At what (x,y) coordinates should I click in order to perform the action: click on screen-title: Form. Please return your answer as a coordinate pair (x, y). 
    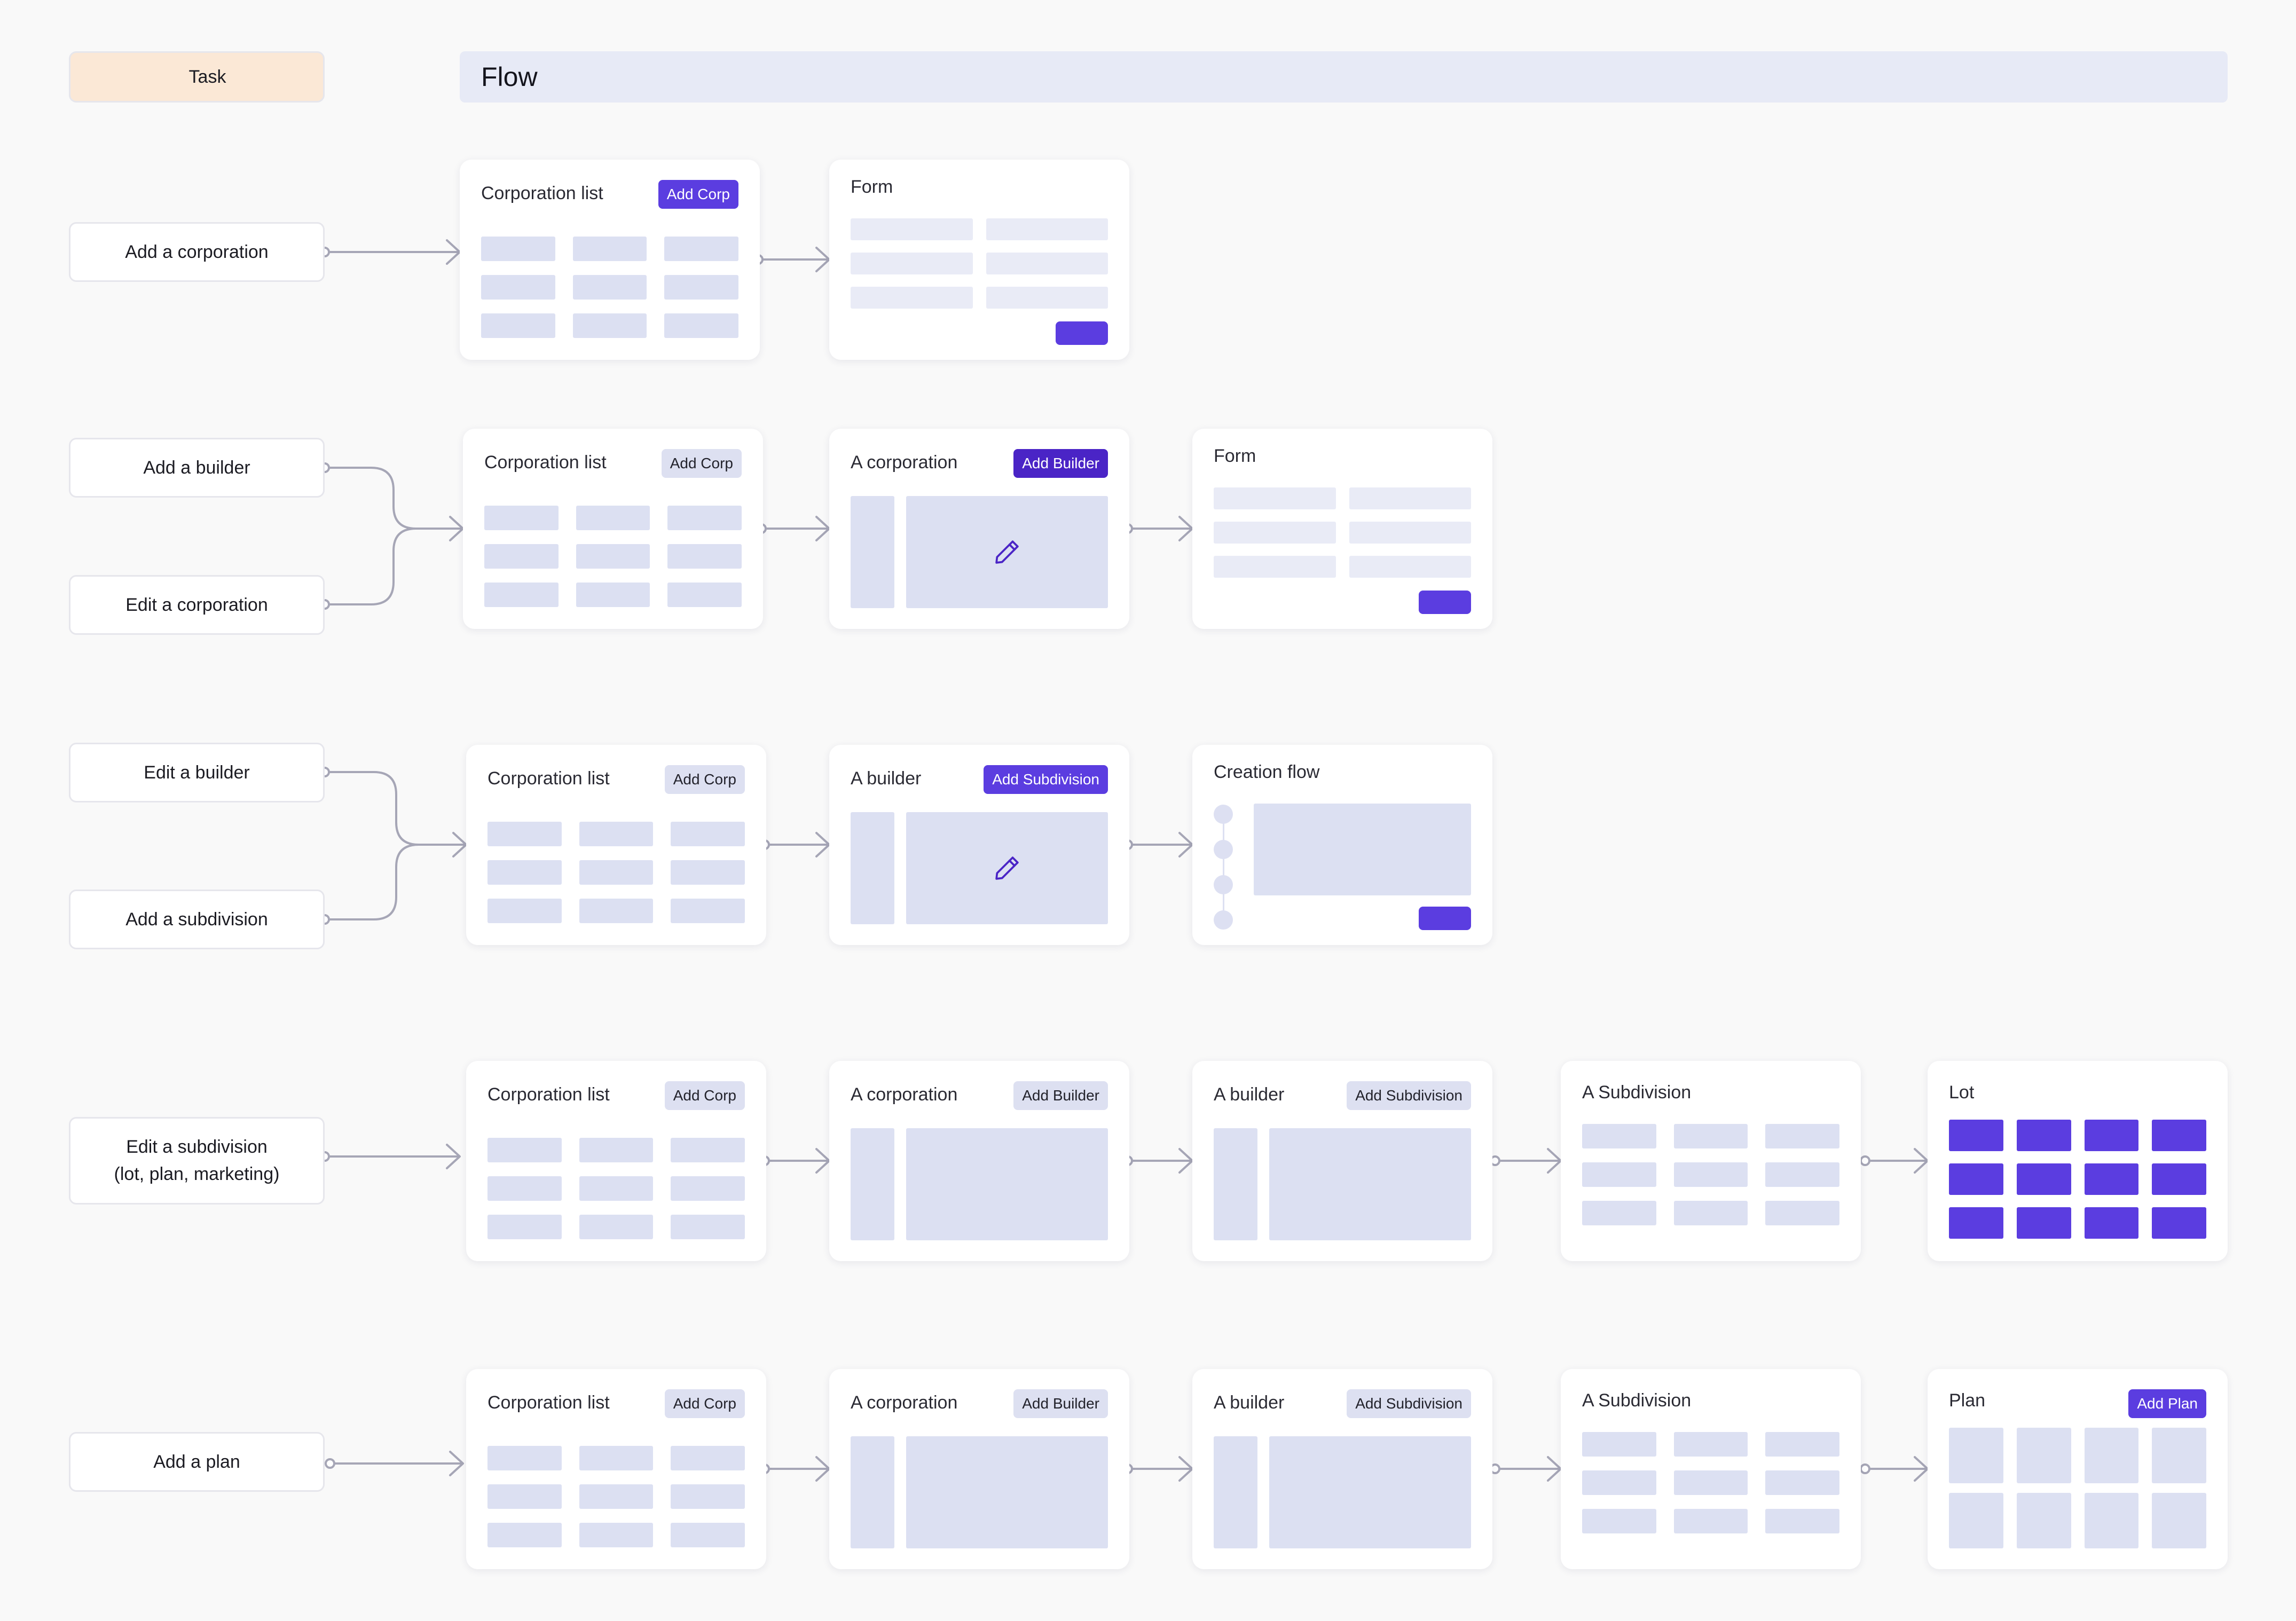
    Looking at the image, I should click on (1235, 456).